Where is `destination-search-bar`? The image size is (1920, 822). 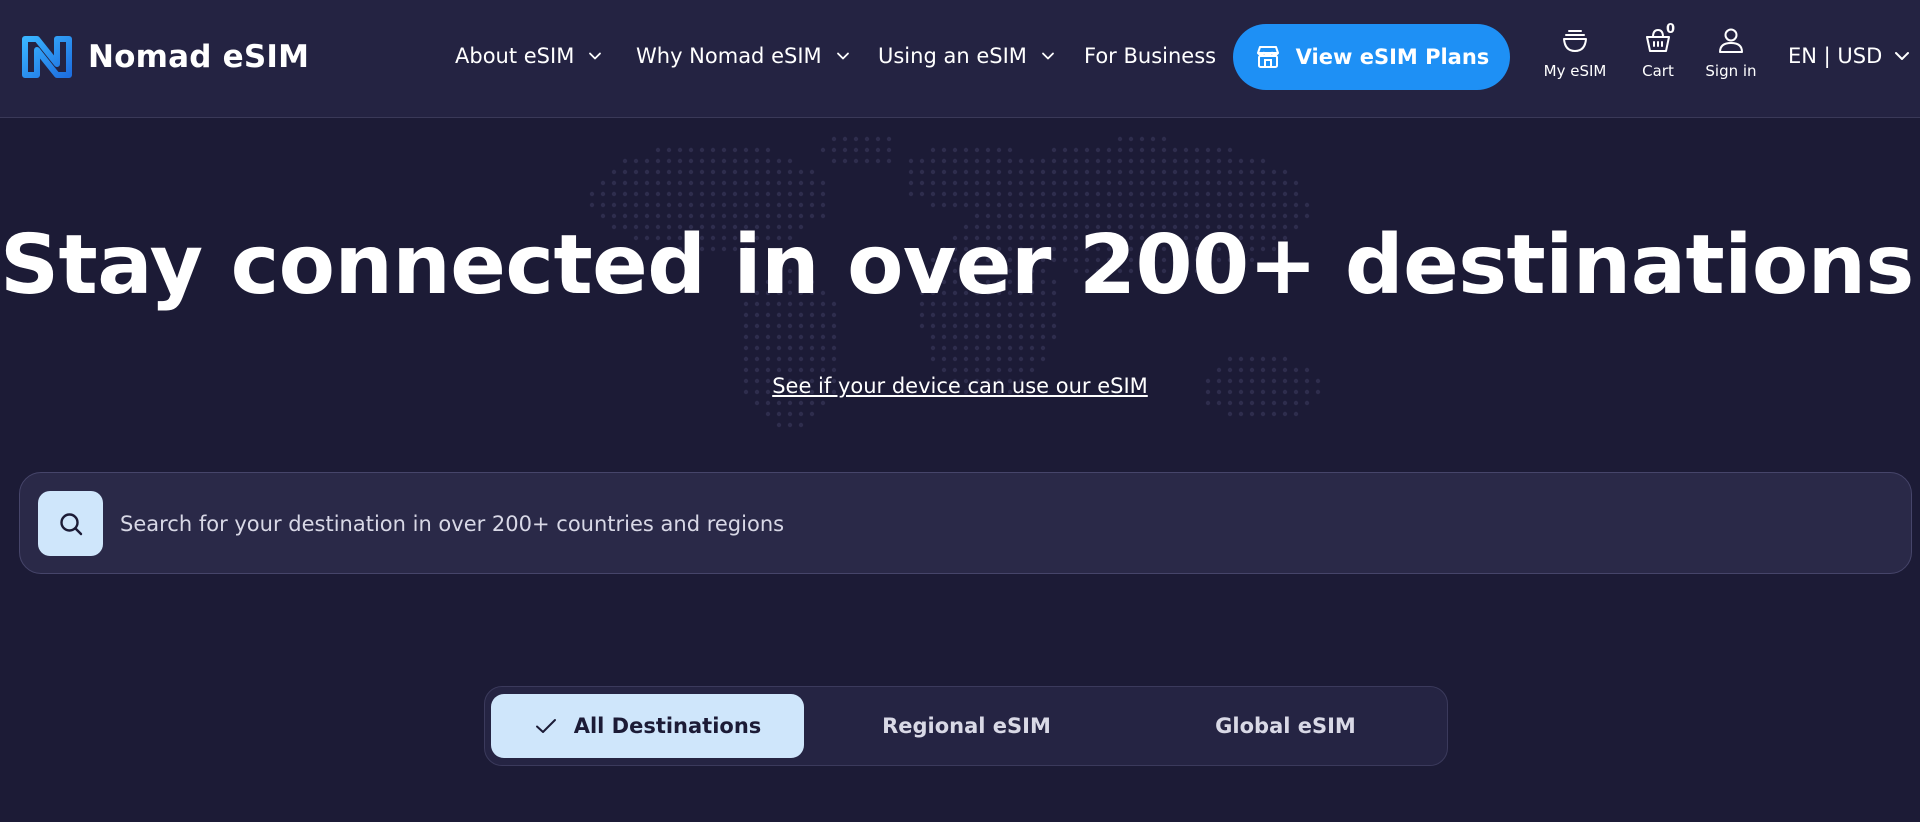
destination-search-bar is located at coordinates (965, 523).